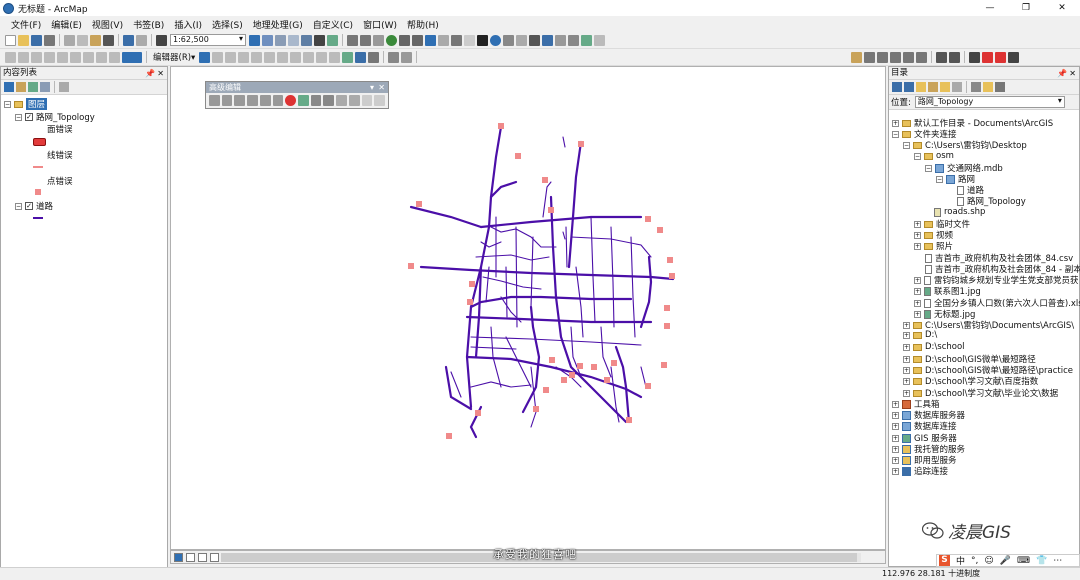 Image resolution: width=1080 pixels, height=580 pixels. What do you see at coordinates (29, 206) in the screenshot?
I see `layer-visibility-checkbox: ✓` at bounding box center [29, 206].